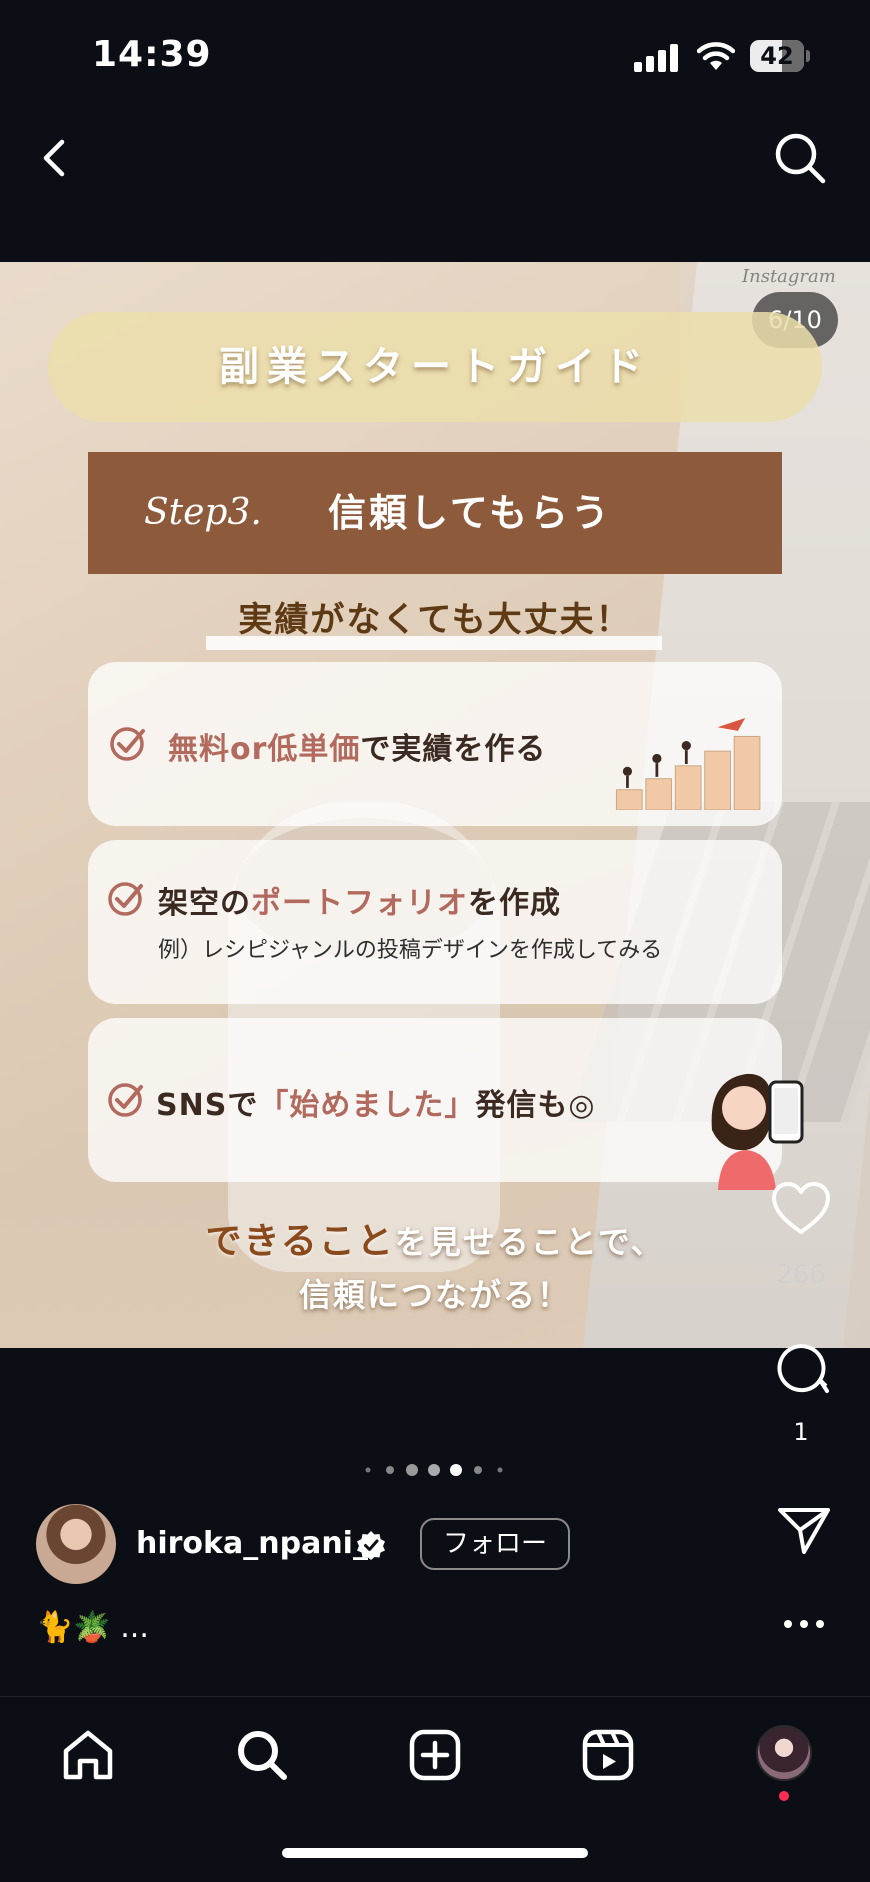  What do you see at coordinates (152, 54) in the screenshot?
I see `status-time: 14:39` at bounding box center [152, 54].